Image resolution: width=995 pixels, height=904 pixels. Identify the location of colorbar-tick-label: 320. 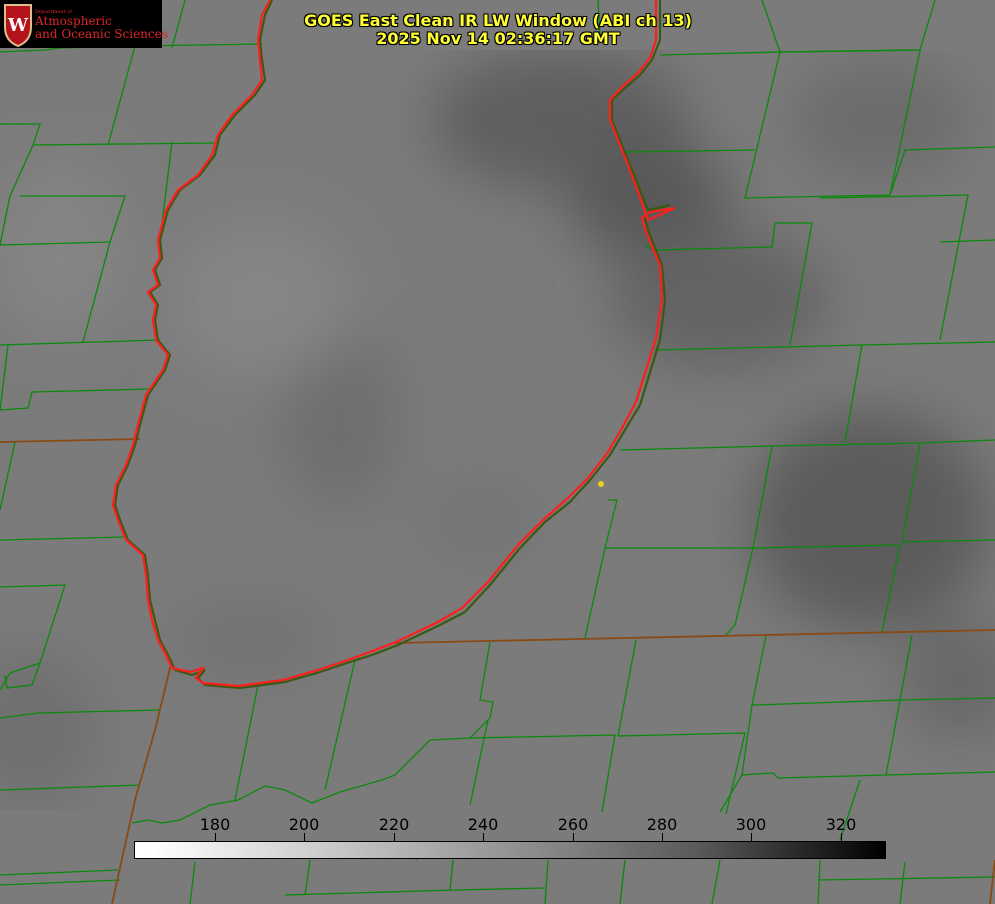
(841, 824).